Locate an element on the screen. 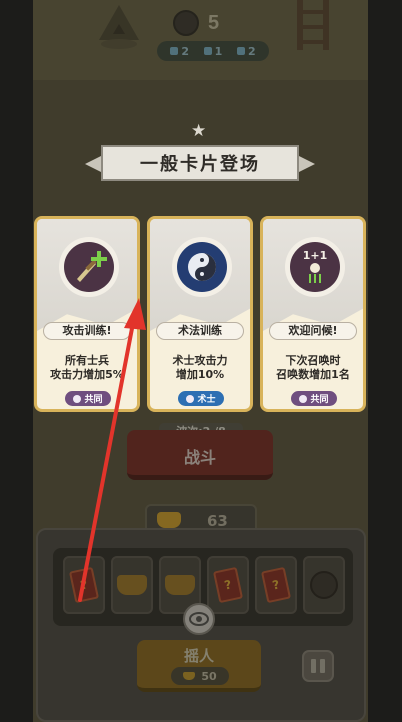  card-title: 欢迎问候! is located at coordinates (313, 331).